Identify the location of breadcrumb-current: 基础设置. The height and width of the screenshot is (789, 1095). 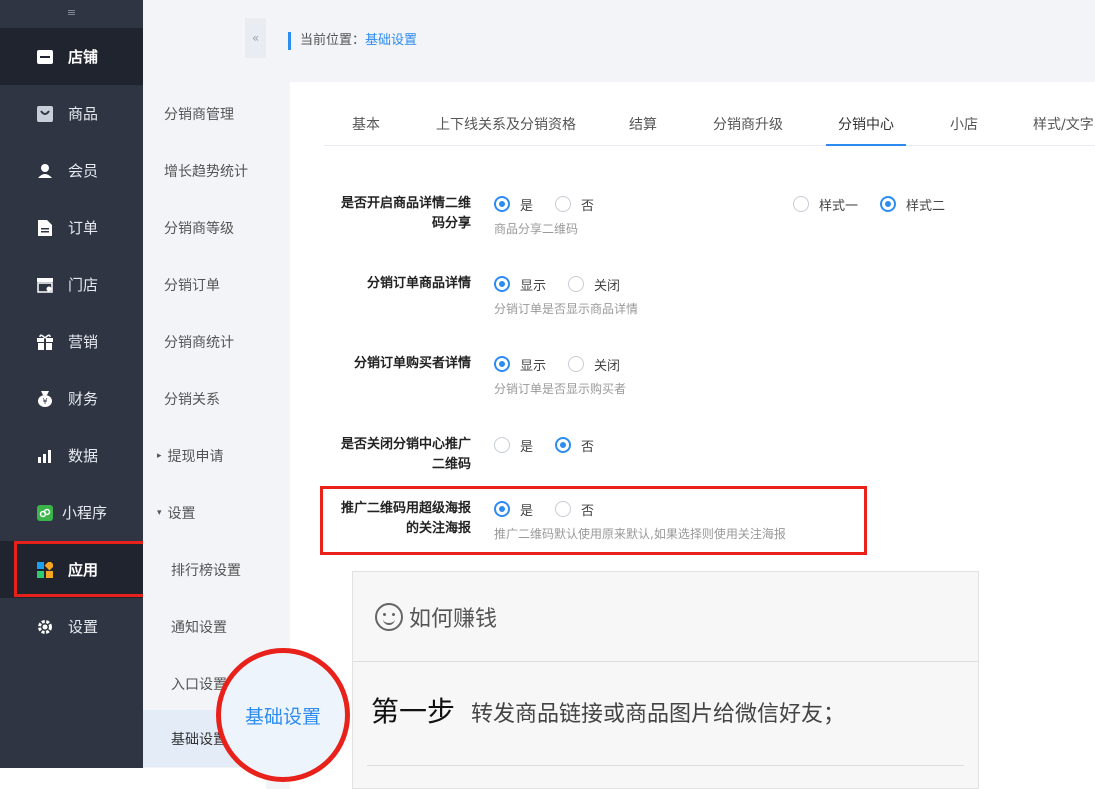
(391, 40).